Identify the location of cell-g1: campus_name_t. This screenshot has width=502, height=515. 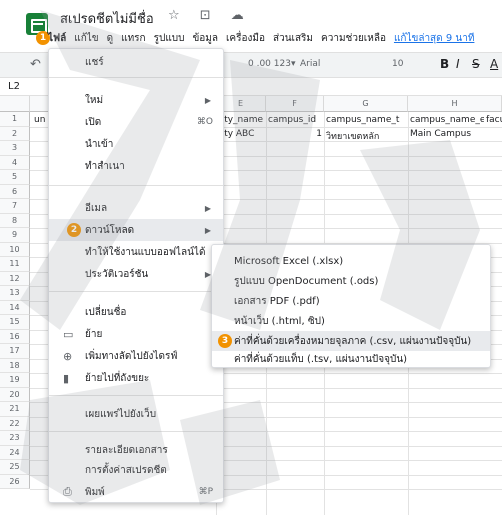
(367, 120).